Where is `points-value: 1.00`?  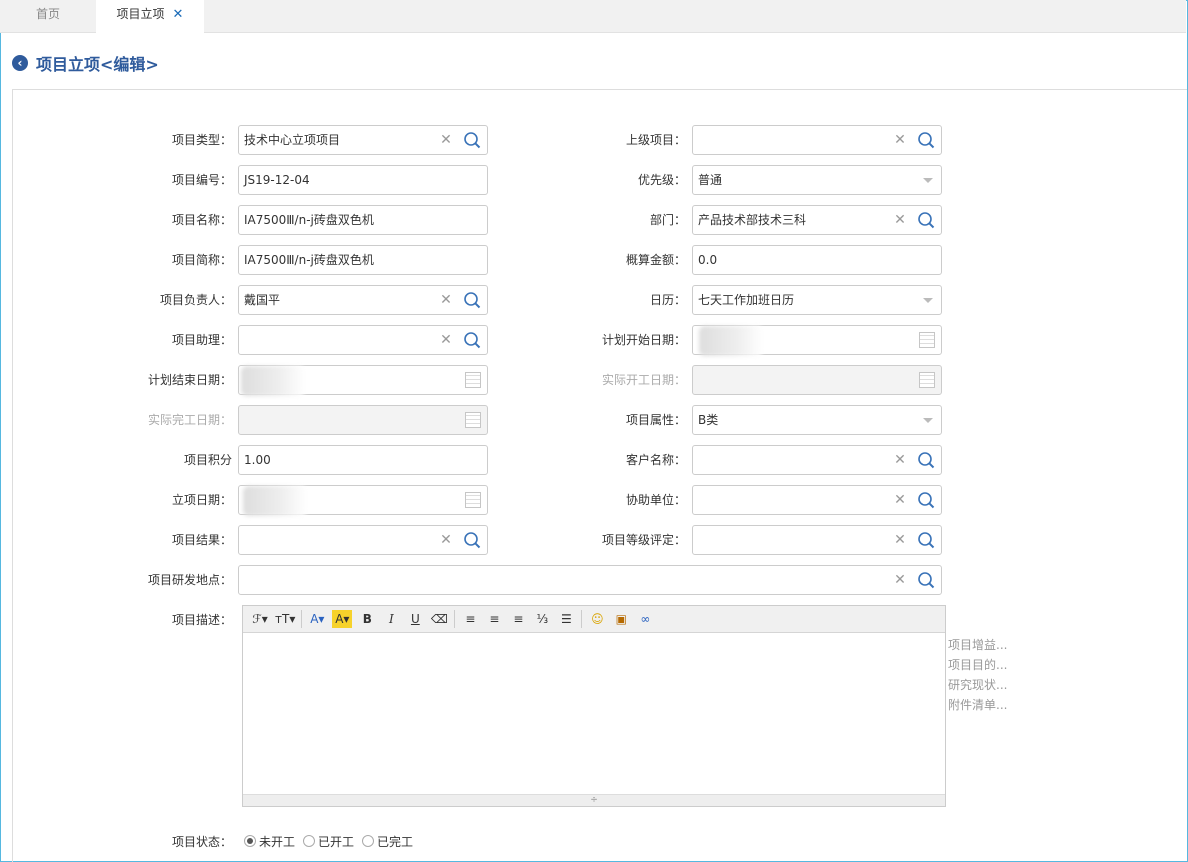
points-value: 1.00 is located at coordinates (257, 460).